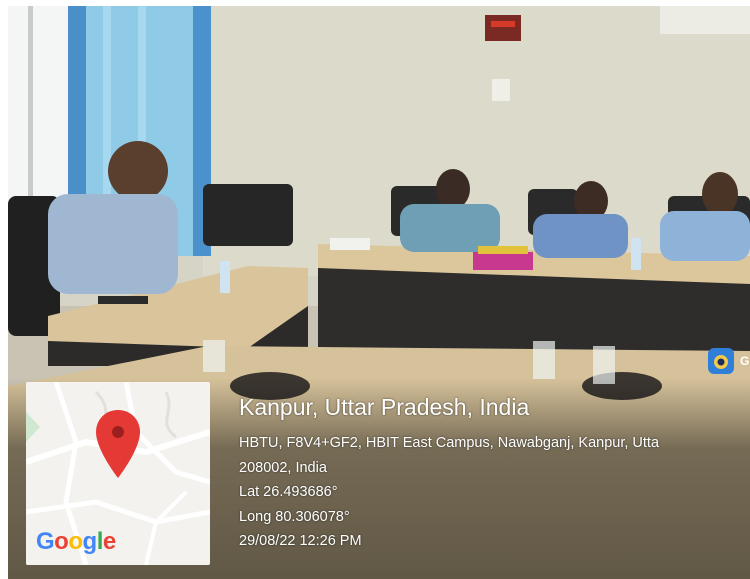  I want to click on latitude: Lat 26.493686°, so click(288, 492).